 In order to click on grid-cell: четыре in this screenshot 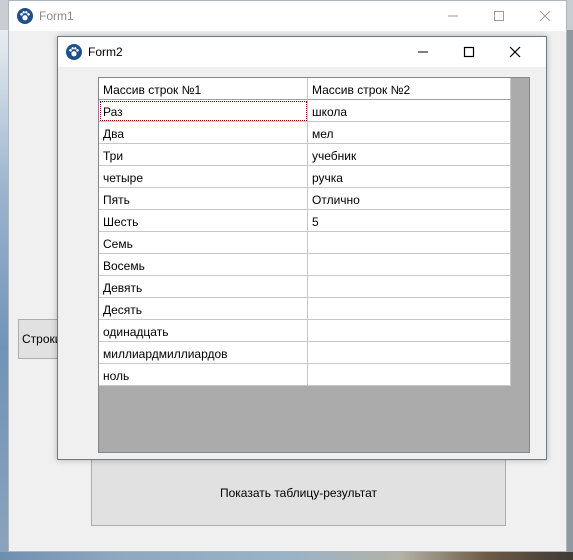, I will do `click(203, 177)`.